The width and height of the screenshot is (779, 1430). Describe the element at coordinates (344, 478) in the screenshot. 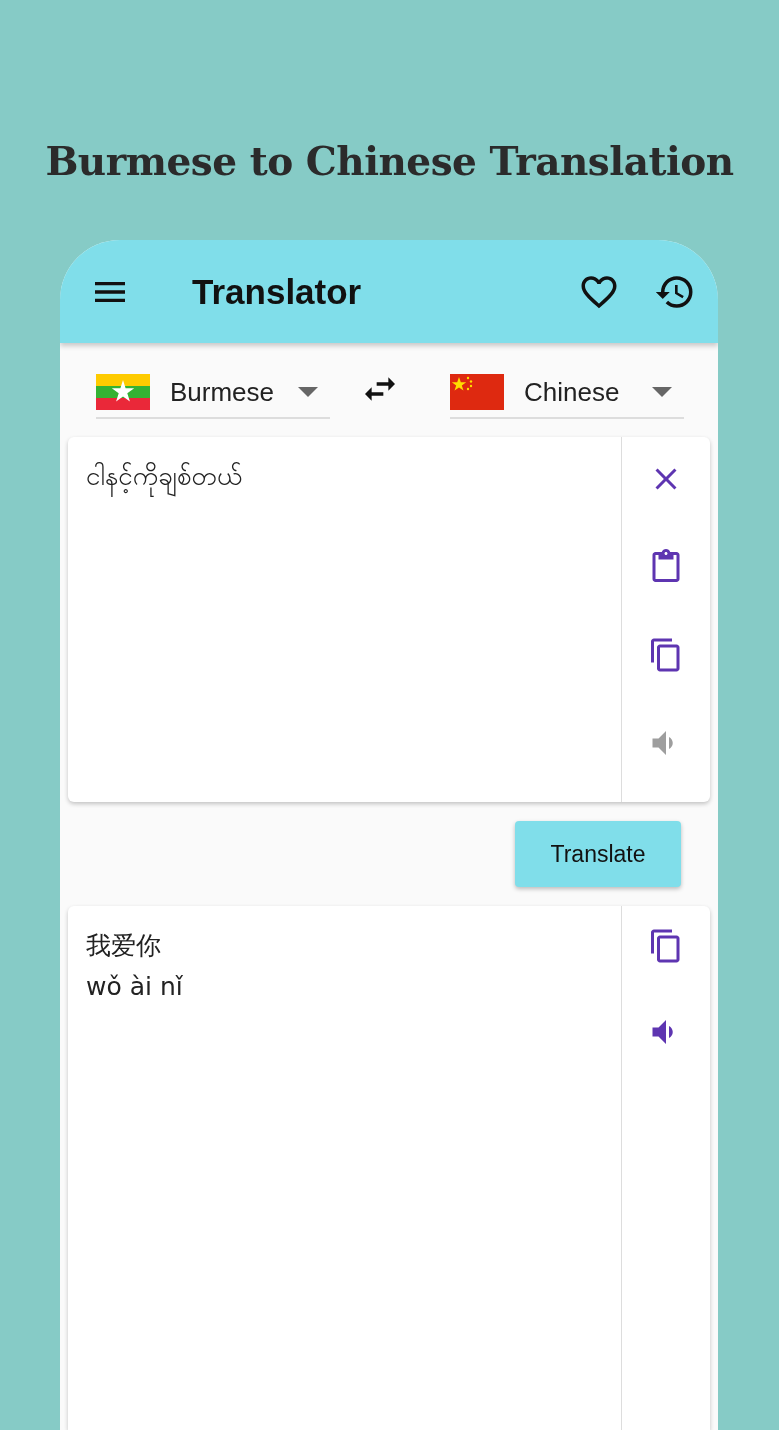

I see `source-text-field: ငါနင့်ကိုချစ်တယ်` at that location.